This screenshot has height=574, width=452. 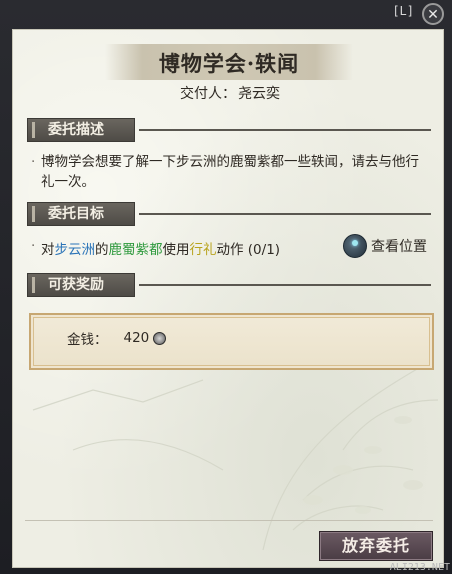 What do you see at coordinates (81, 285) in the screenshot?
I see `section-header-rewards: 可获奖励` at bounding box center [81, 285].